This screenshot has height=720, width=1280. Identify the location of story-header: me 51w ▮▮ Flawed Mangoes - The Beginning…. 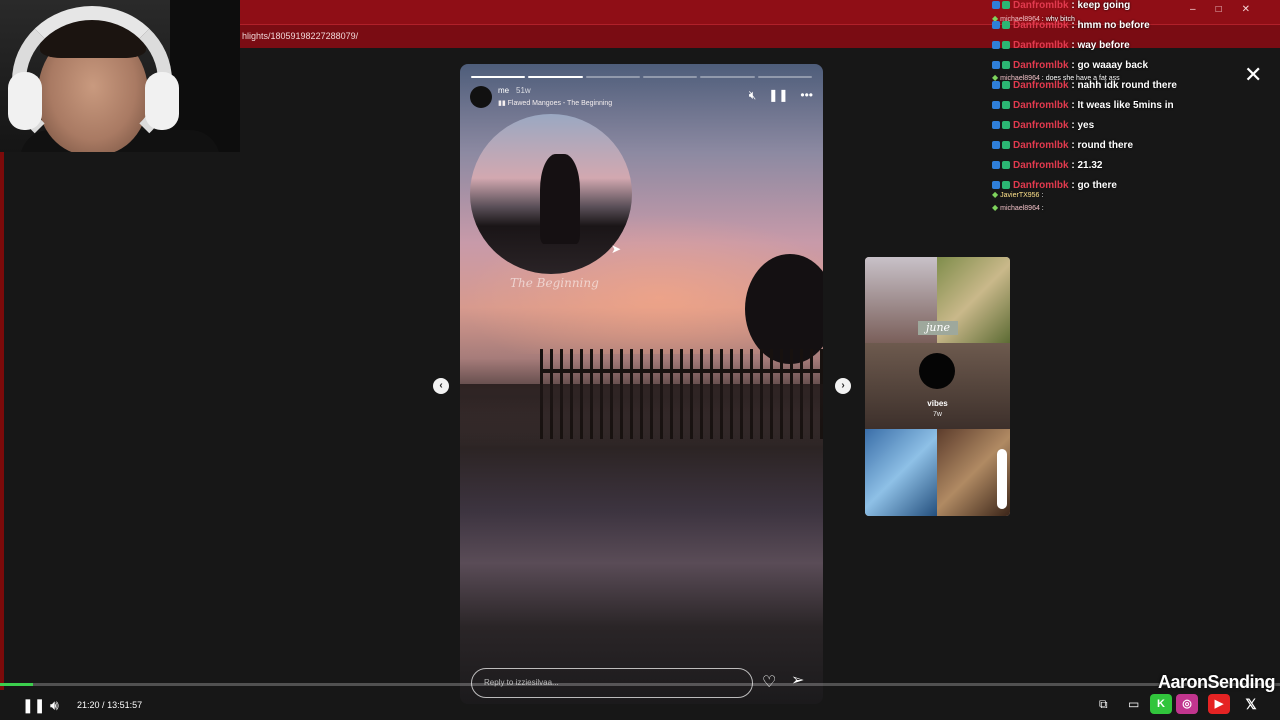
(641, 98).